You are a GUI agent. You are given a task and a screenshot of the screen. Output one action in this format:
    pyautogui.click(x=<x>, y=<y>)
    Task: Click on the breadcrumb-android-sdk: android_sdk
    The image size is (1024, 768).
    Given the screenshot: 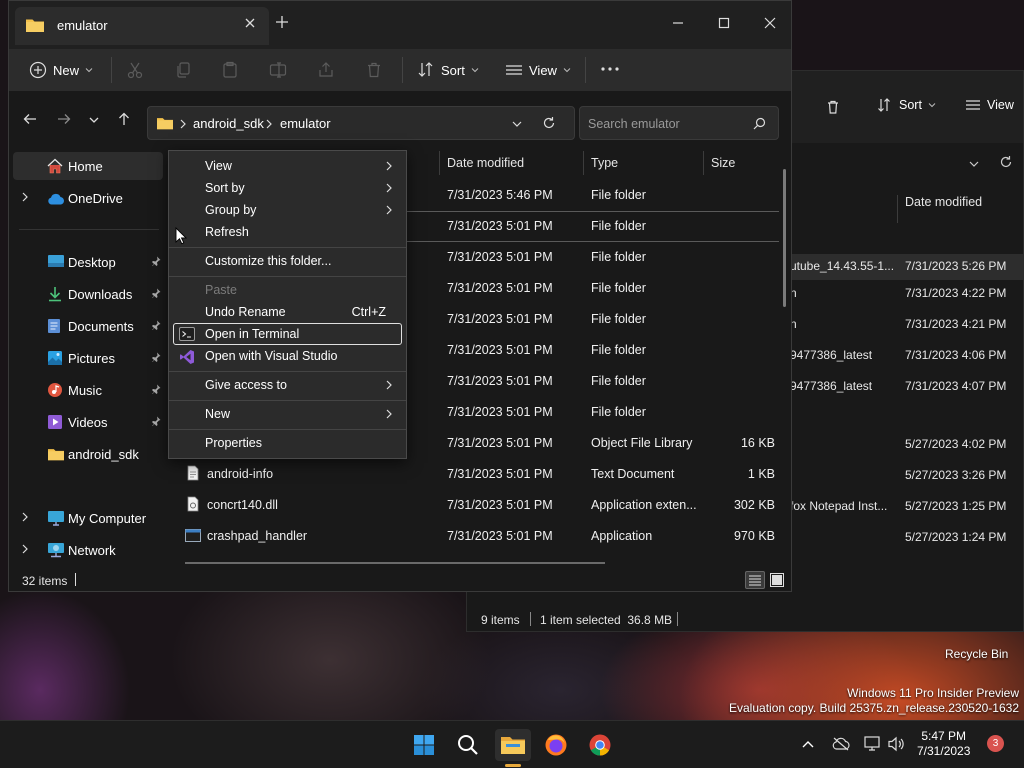 What is the action you would take?
    pyautogui.click(x=228, y=123)
    